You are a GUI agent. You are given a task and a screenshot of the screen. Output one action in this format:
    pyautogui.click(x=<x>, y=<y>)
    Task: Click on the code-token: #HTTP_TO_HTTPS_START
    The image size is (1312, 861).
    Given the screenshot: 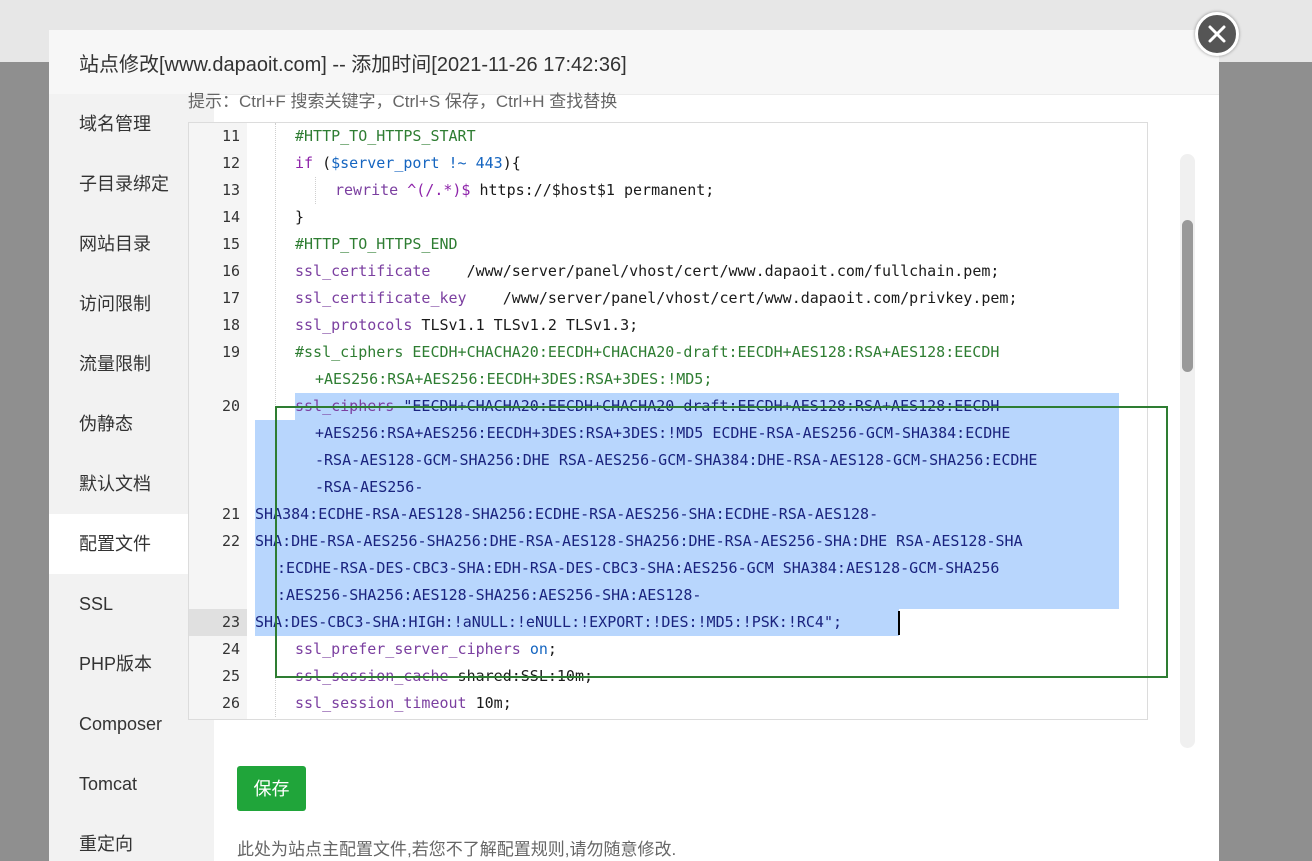 What is the action you would take?
    pyautogui.click(x=385, y=136)
    